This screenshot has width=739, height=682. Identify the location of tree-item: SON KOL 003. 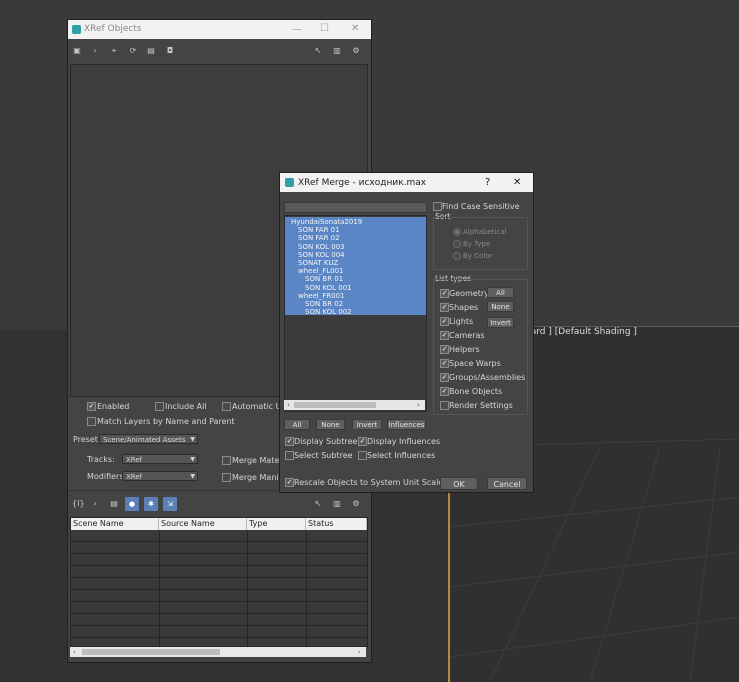
(321, 247).